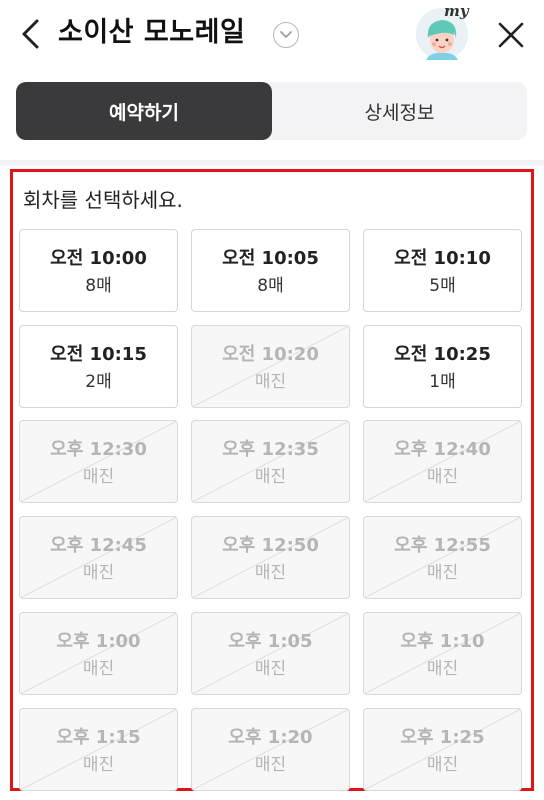  Describe the element at coordinates (270, 449) in the screenshot. I see `time-slot-time: 오후 12:35` at that location.